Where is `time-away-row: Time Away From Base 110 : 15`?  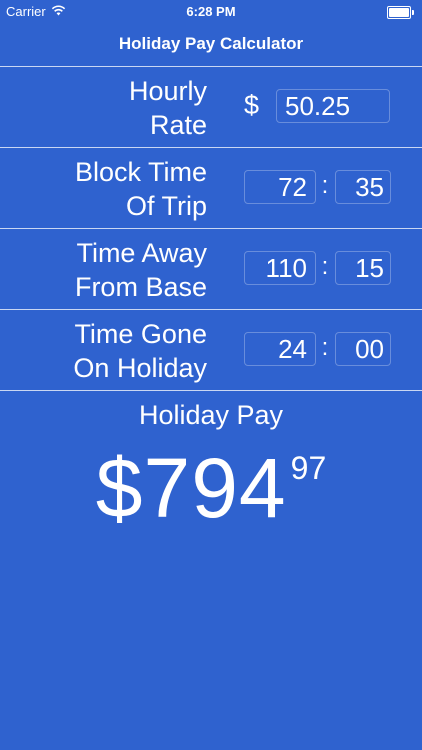 time-away-row: Time Away From Base 110 : 15 is located at coordinates (211, 269).